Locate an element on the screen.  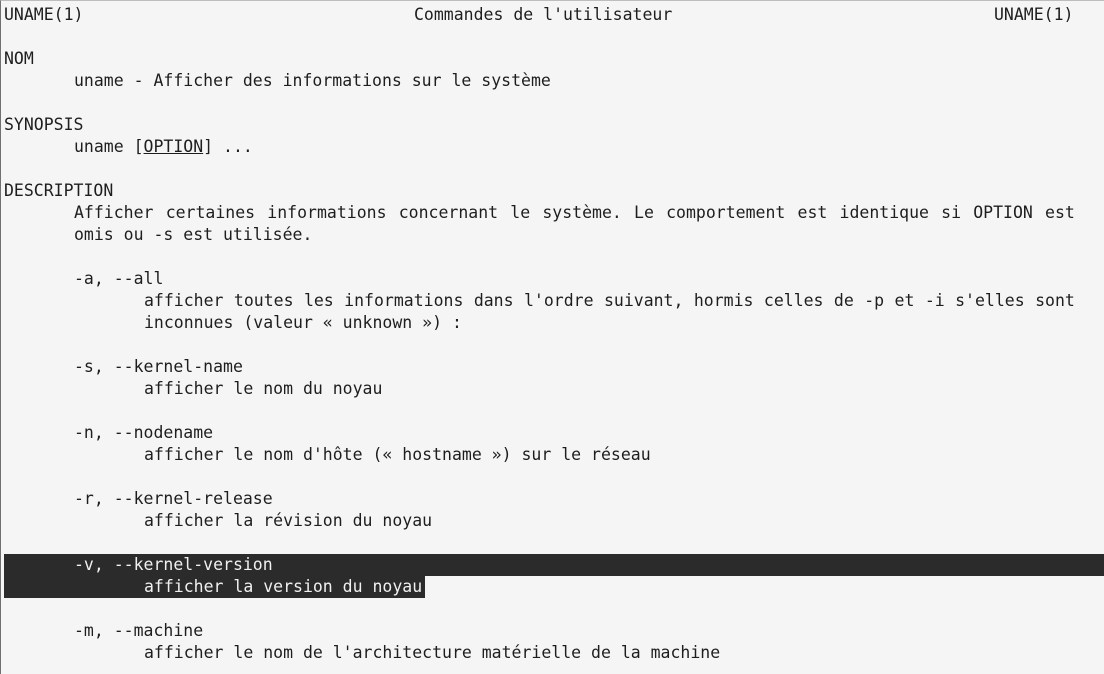
option-word: et is located at coordinates (904, 300).